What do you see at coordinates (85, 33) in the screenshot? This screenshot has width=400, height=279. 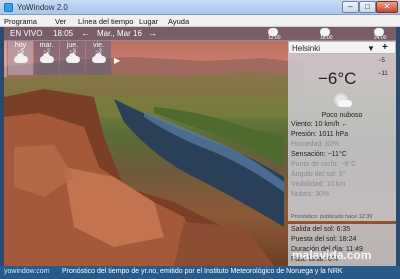 I see `prev-day-arrow-icon: ←` at bounding box center [85, 33].